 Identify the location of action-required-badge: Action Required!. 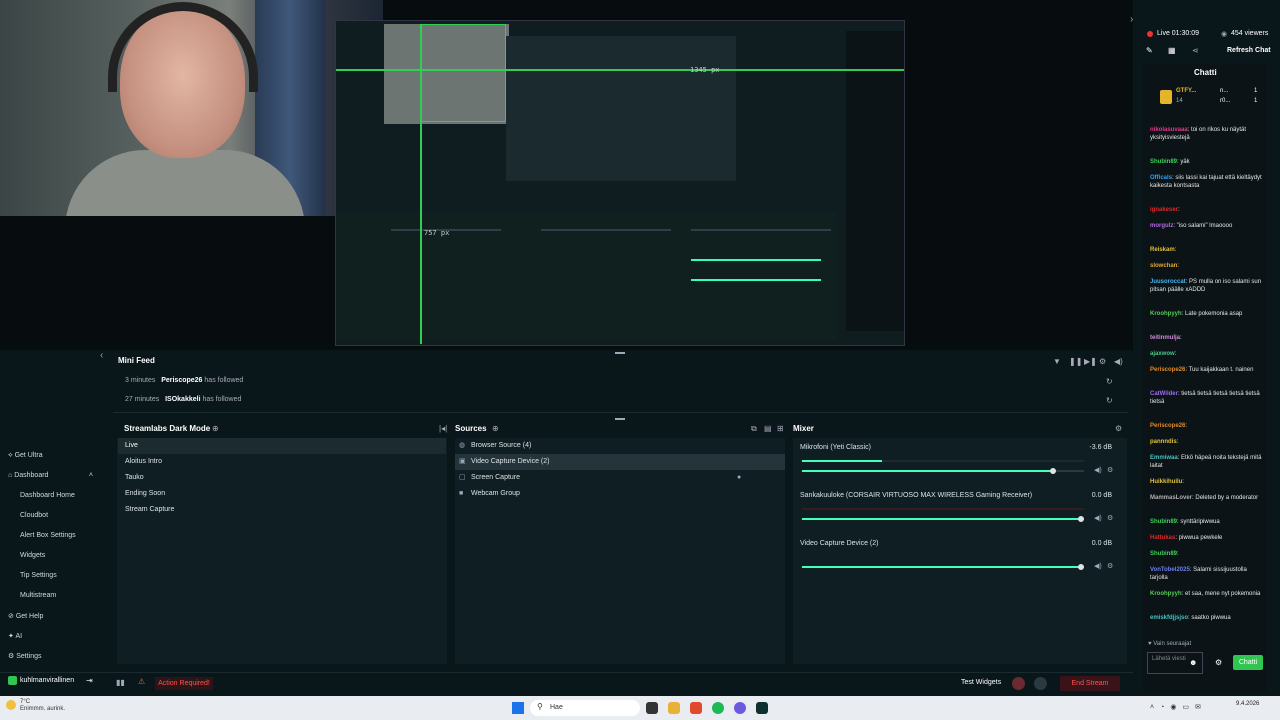
(184, 683).